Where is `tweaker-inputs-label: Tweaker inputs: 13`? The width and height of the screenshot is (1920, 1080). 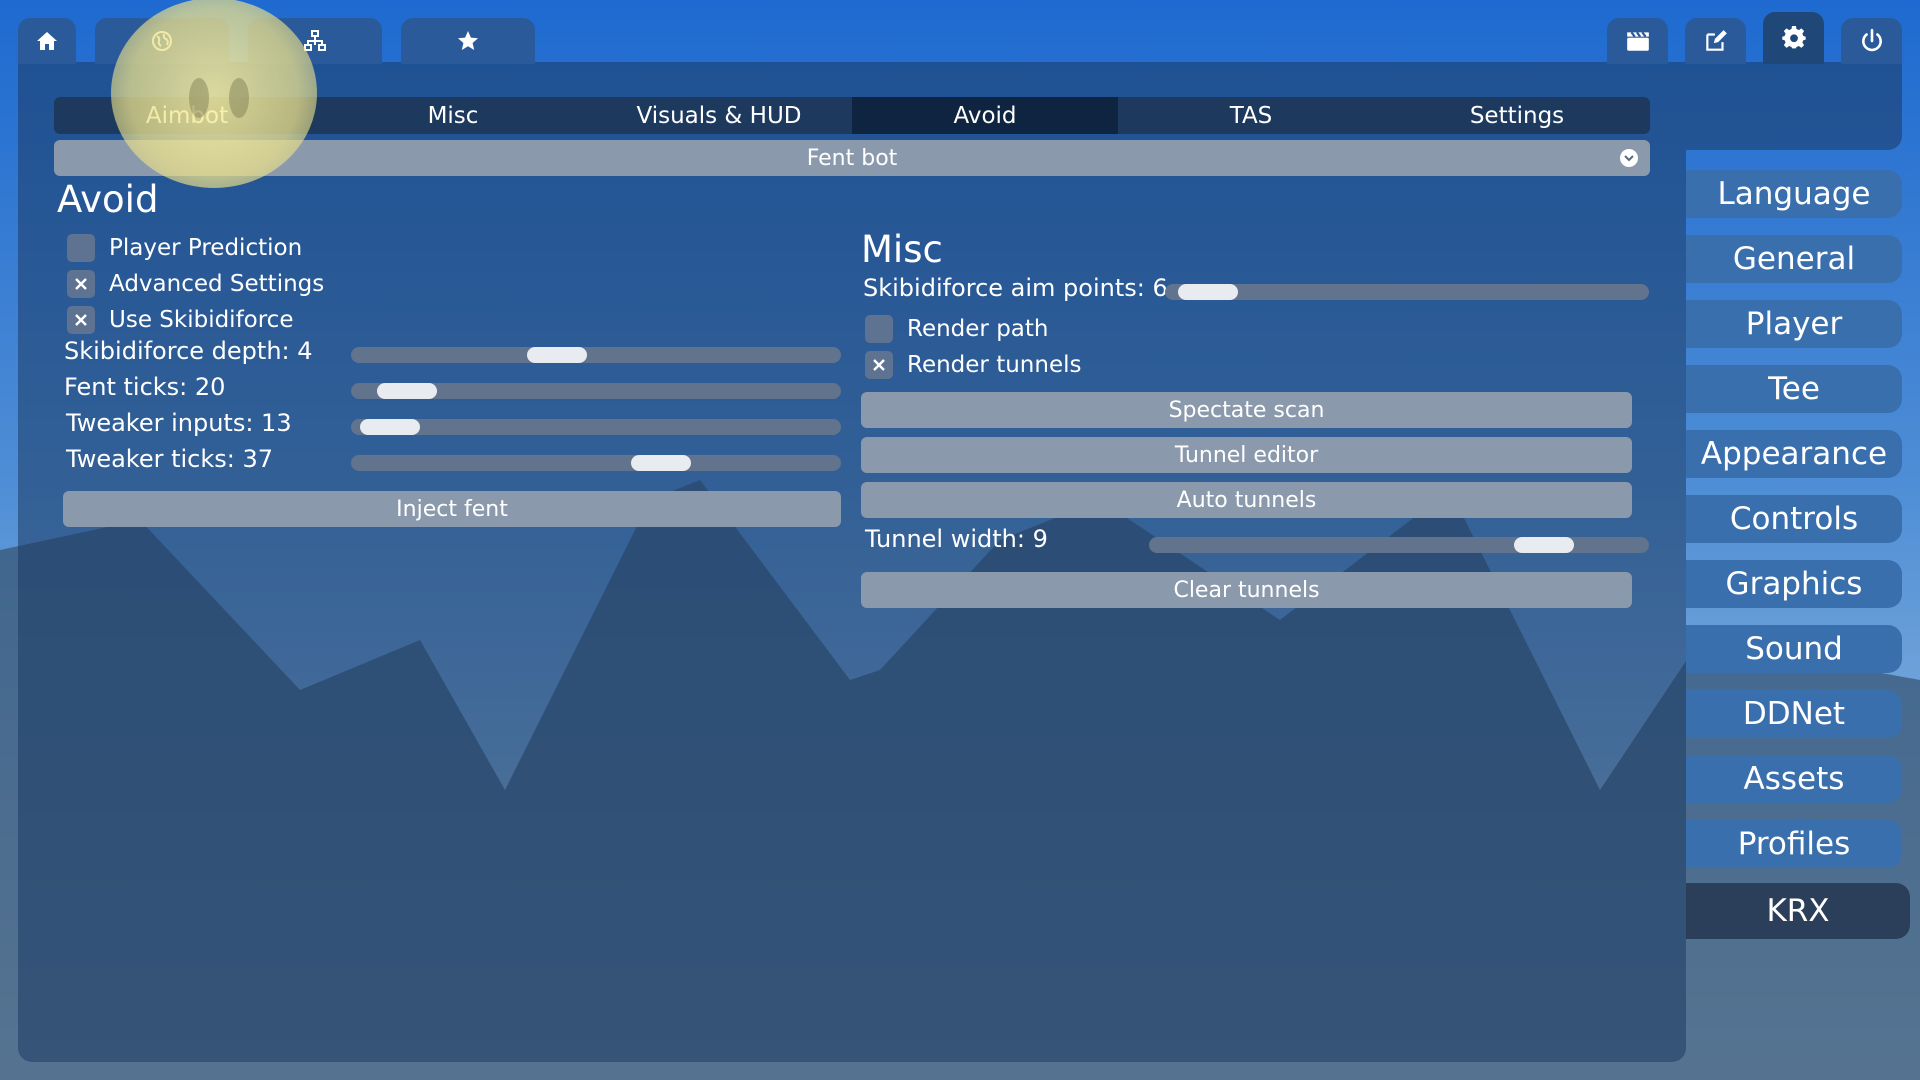
tweaker-inputs-label: Tweaker inputs: 13 is located at coordinates (179, 423).